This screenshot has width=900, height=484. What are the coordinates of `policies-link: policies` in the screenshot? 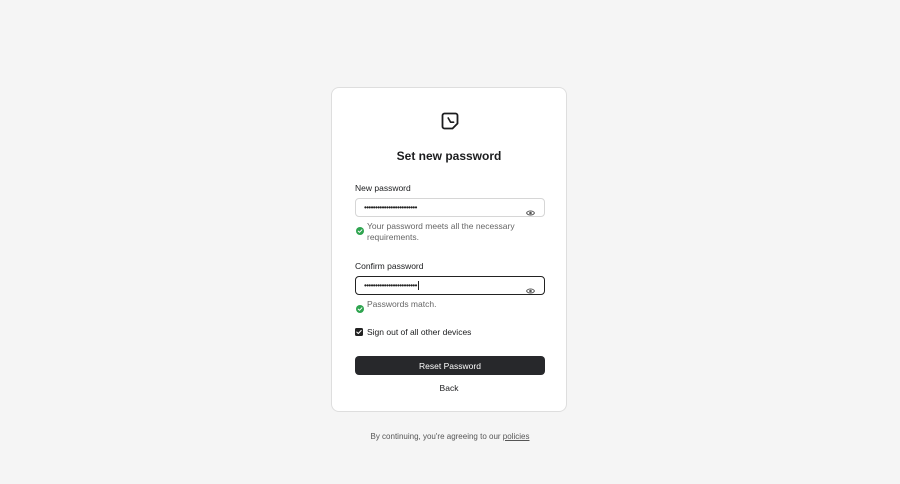 It's located at (516, 436).